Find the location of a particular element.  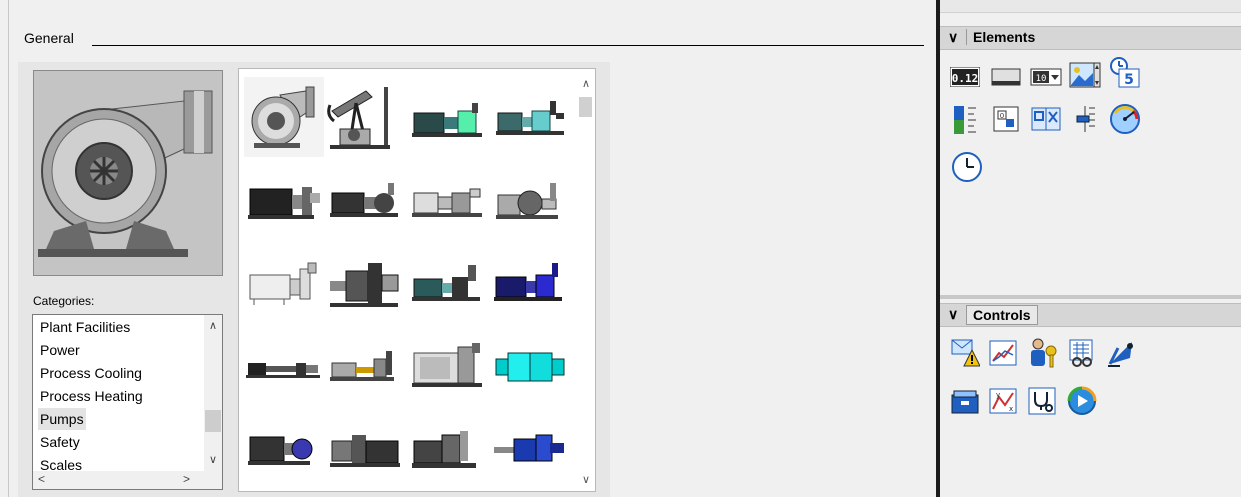

gauge-icon is located at coordinates (1125, 119).